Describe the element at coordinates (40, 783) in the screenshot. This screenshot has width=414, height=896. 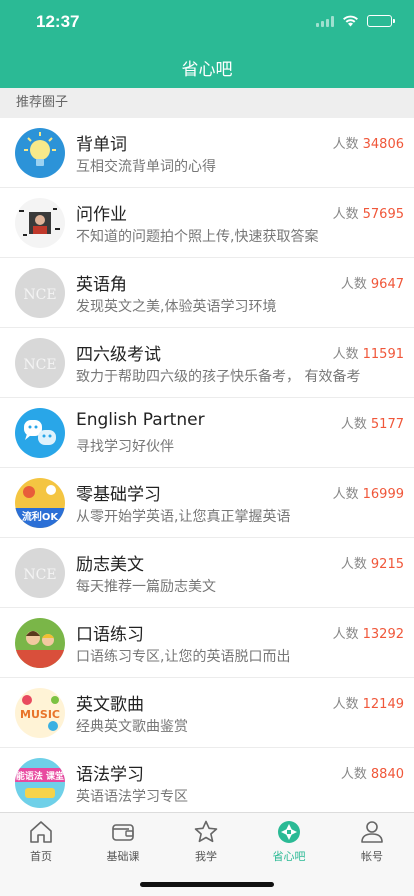
I see `grammar-class-image: 能语法 课堂` at that location.